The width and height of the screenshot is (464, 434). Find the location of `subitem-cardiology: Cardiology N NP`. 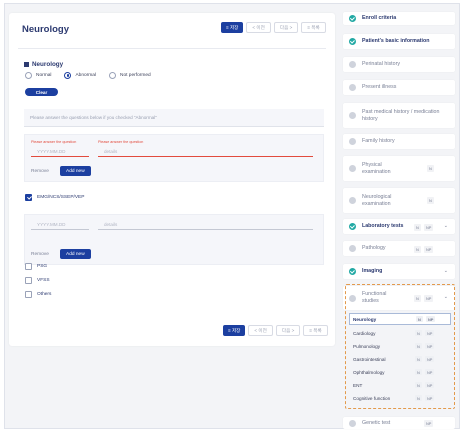

subitem-cardiology: Cardiology N NP is located at coordinates (400, 333).